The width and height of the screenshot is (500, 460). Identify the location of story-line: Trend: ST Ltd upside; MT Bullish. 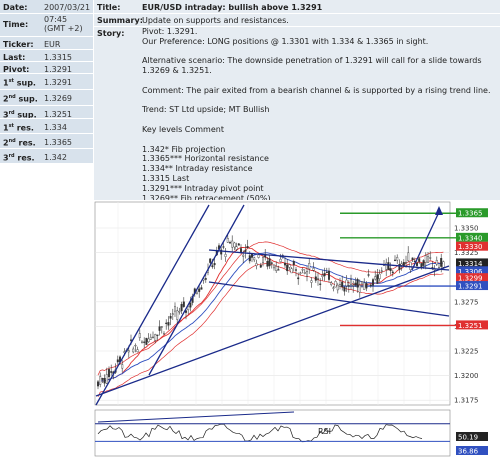
(206, 110).